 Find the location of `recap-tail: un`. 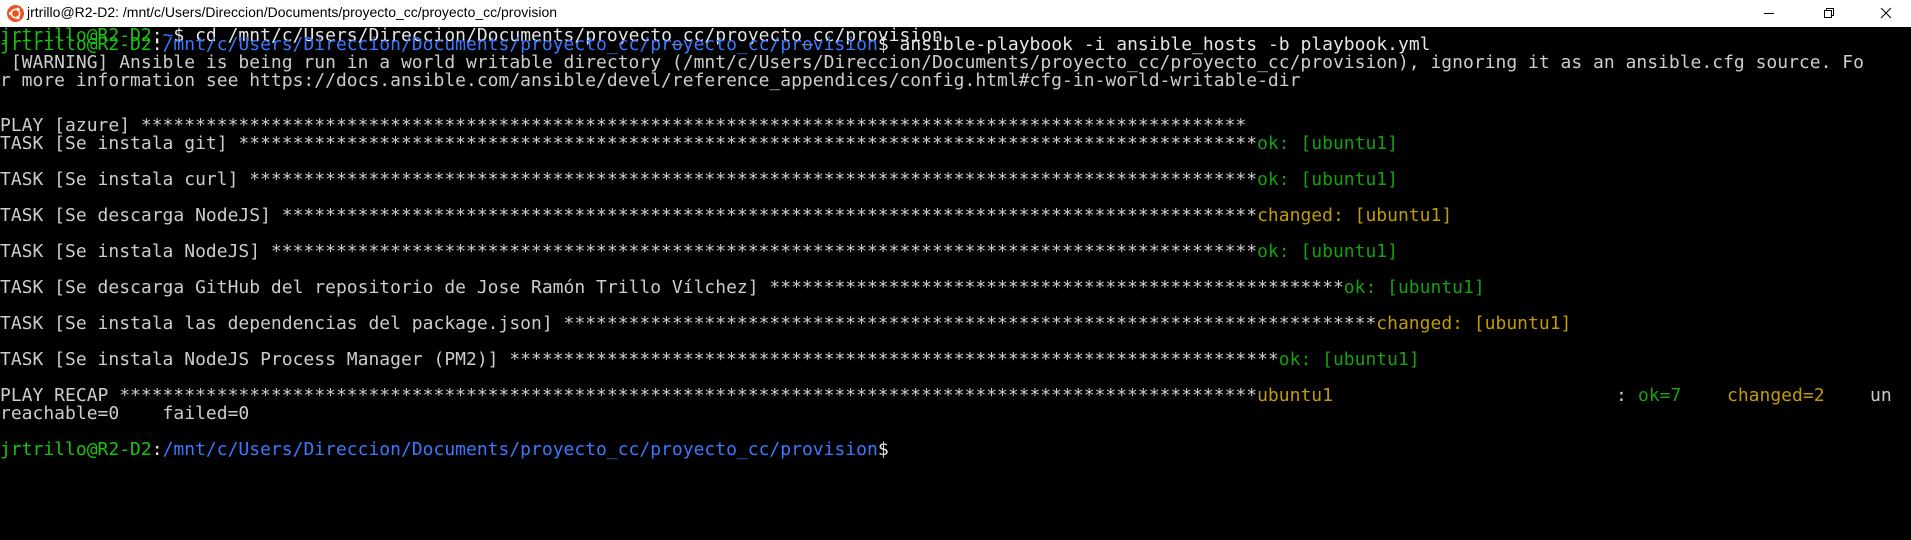

recap-tail: un is located at coordinates (1881, 395).